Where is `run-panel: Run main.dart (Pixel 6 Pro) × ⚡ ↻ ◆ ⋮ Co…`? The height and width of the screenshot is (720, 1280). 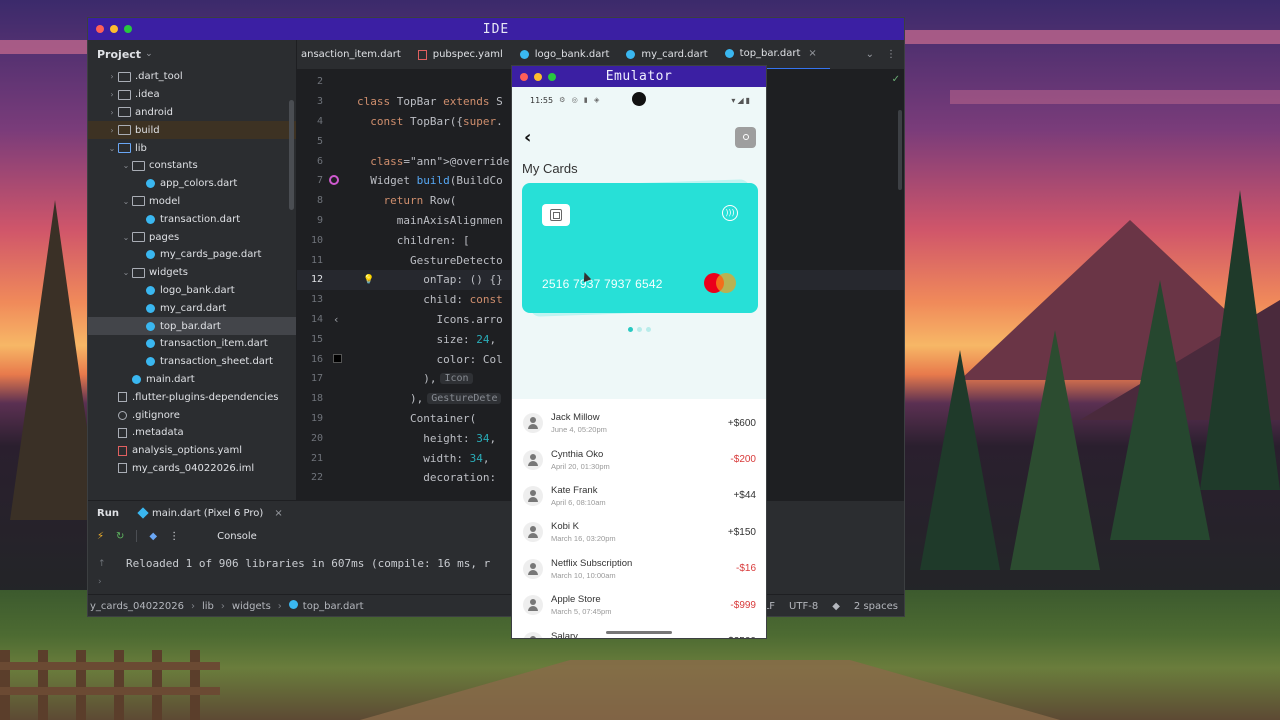
run-panel: Run main.dart (Pixel 6 Pro) × ⚡ ↻ ◆ ⋮ Co… is located at coordinates (496, 548).